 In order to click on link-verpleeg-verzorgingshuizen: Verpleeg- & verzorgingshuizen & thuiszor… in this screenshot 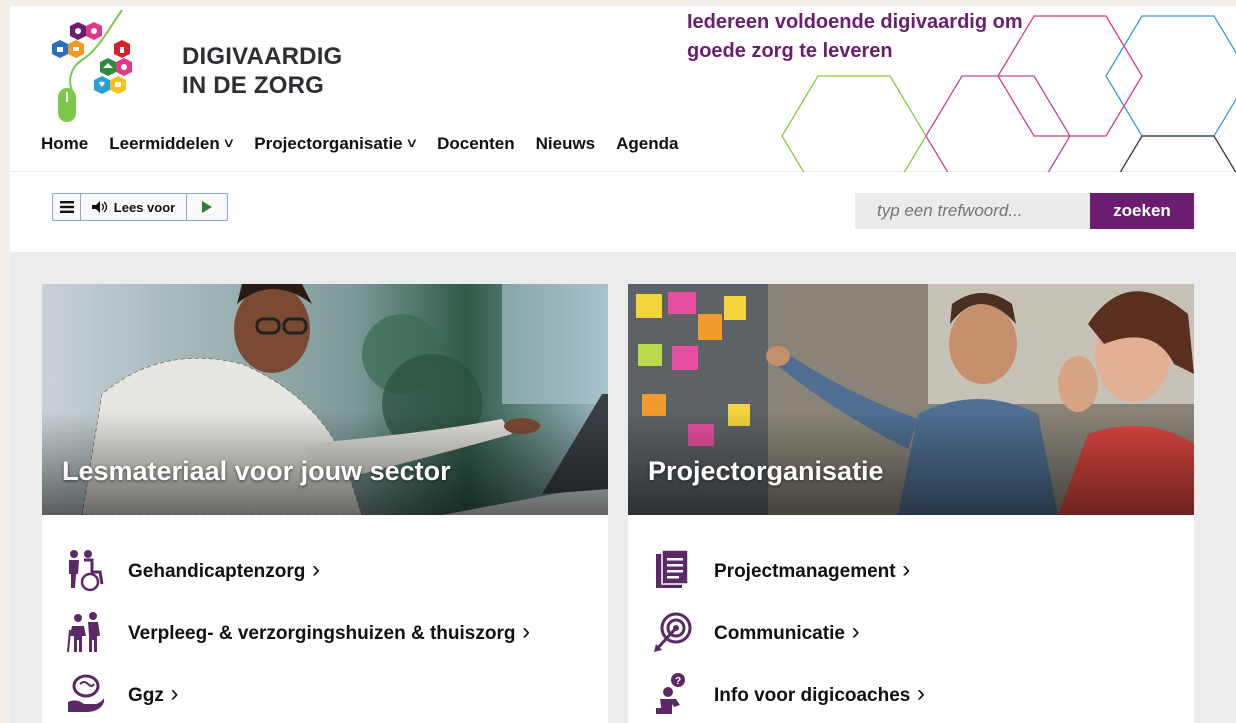, I will do `click(325, 632)`.